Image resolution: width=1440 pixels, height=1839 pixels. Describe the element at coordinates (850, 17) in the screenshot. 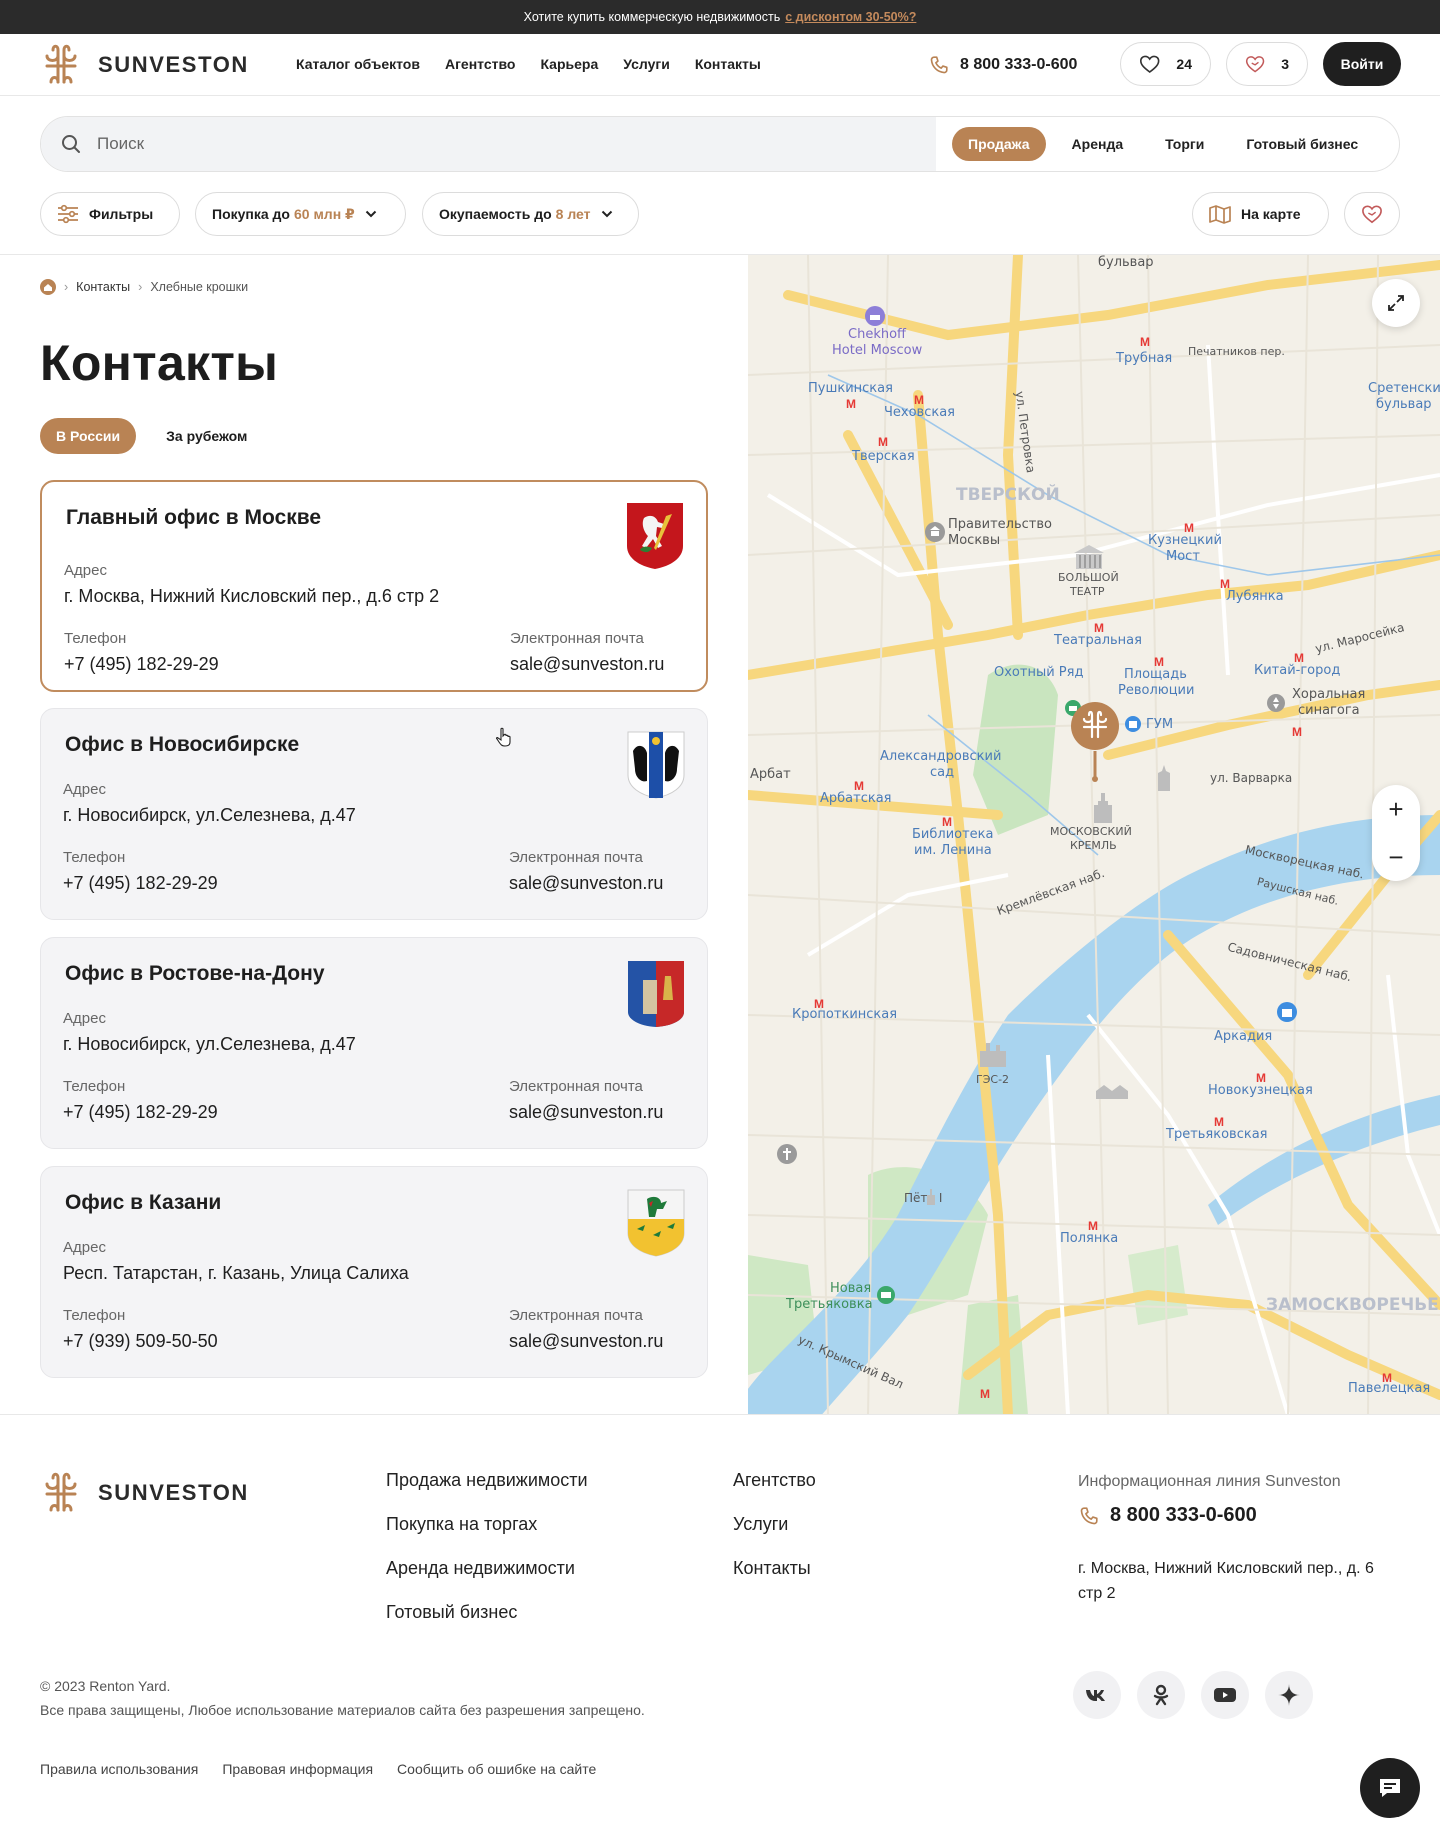

I see `promo-link: с дисконтом 30-50%?` at that location.